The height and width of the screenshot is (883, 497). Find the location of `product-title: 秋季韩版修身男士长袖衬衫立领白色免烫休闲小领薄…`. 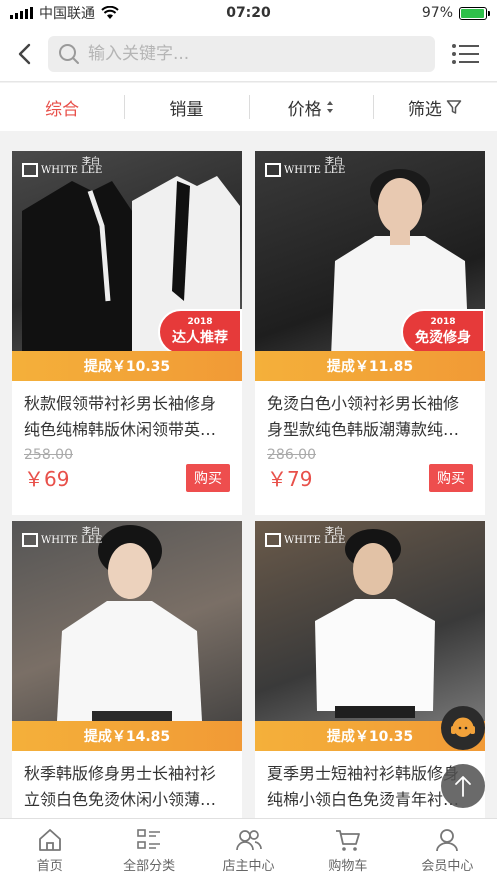

product-title: 秋季韩版修身男士长袖衬衫立领白色免烫休闲小领薄… is located at coordinates (127, 787).